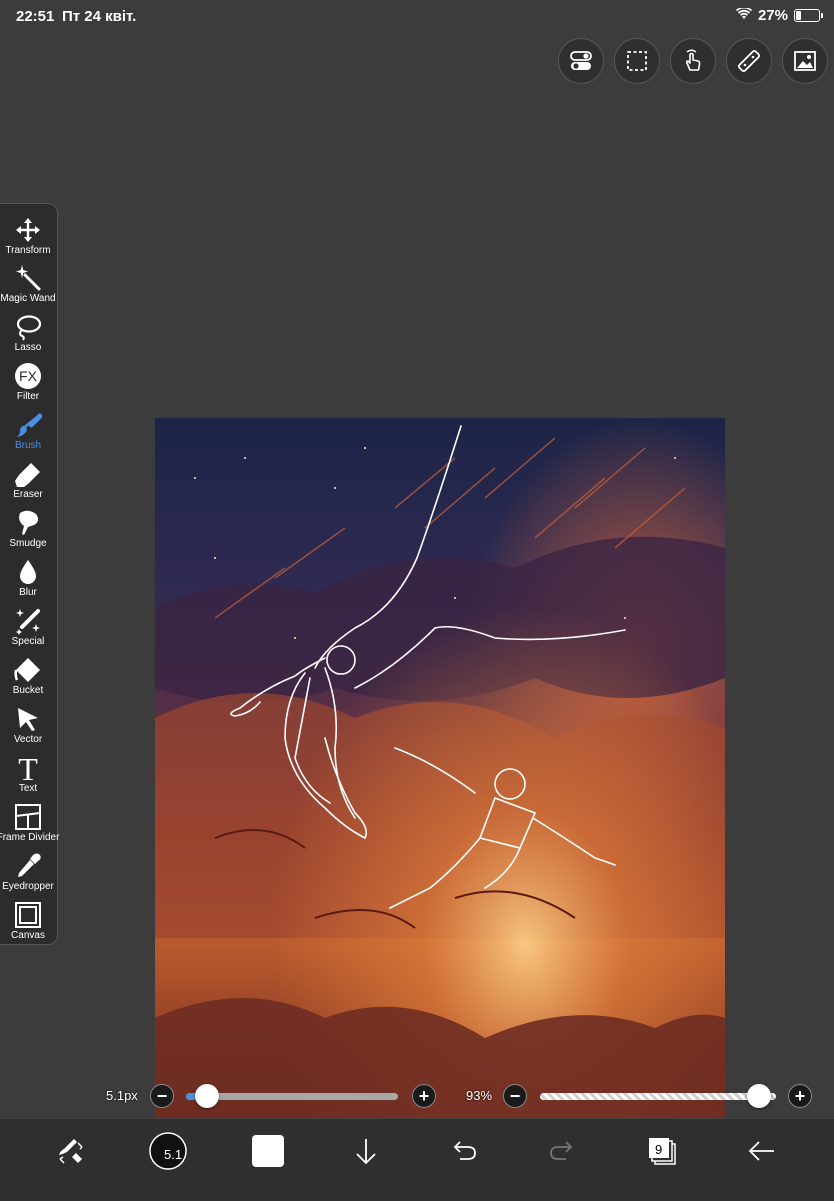  I want to click on layers-button: 9, so click(662, 1151).